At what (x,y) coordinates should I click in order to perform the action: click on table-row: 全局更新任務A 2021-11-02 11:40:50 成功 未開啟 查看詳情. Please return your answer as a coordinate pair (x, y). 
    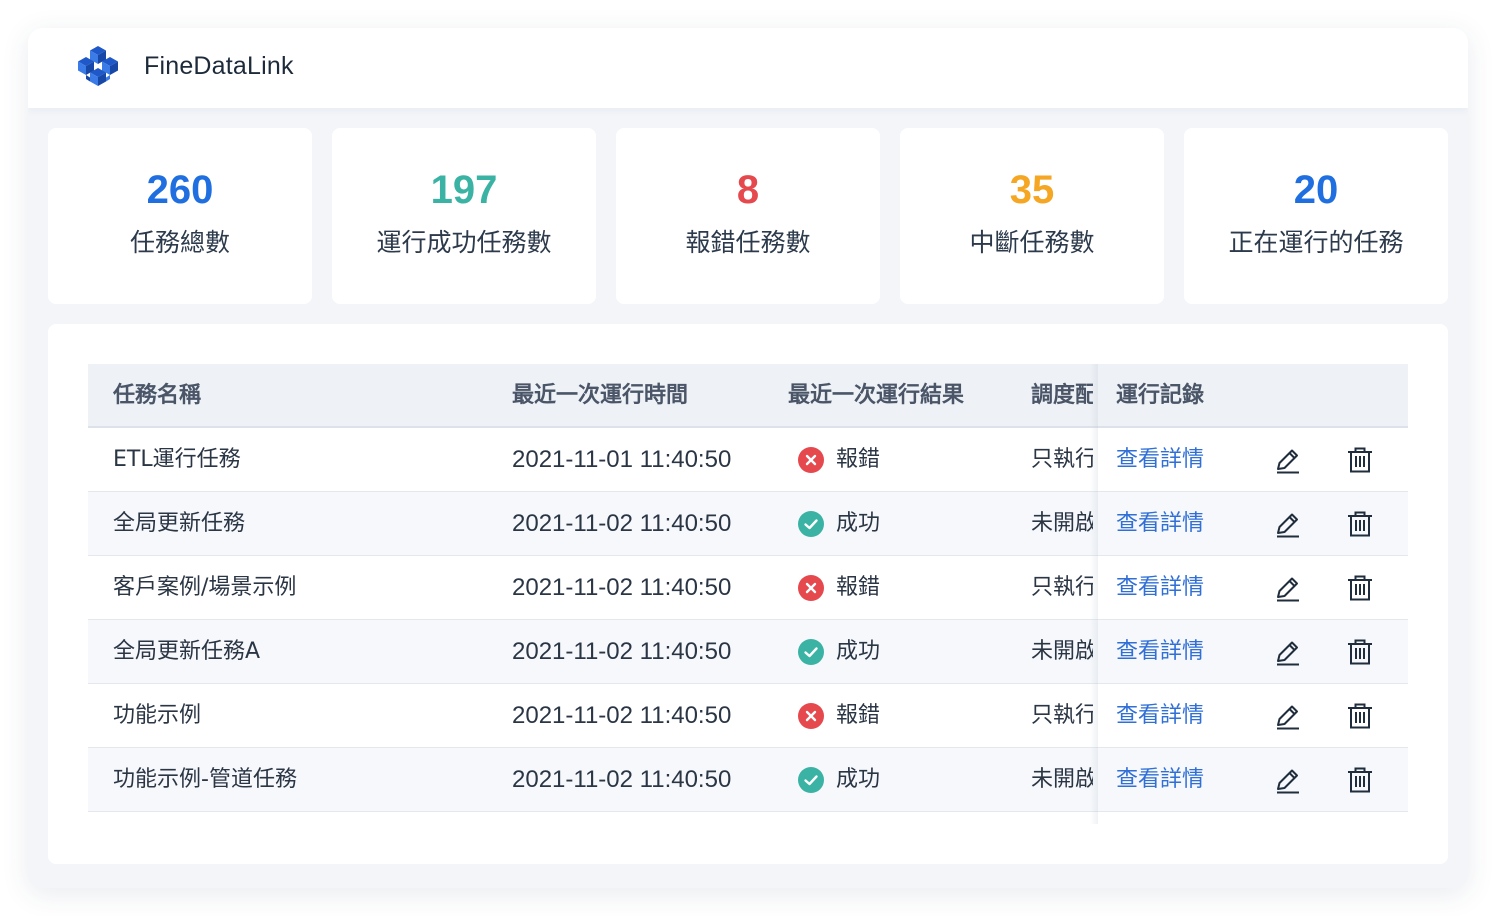
    Looking at the image, I should click on (748, 652).